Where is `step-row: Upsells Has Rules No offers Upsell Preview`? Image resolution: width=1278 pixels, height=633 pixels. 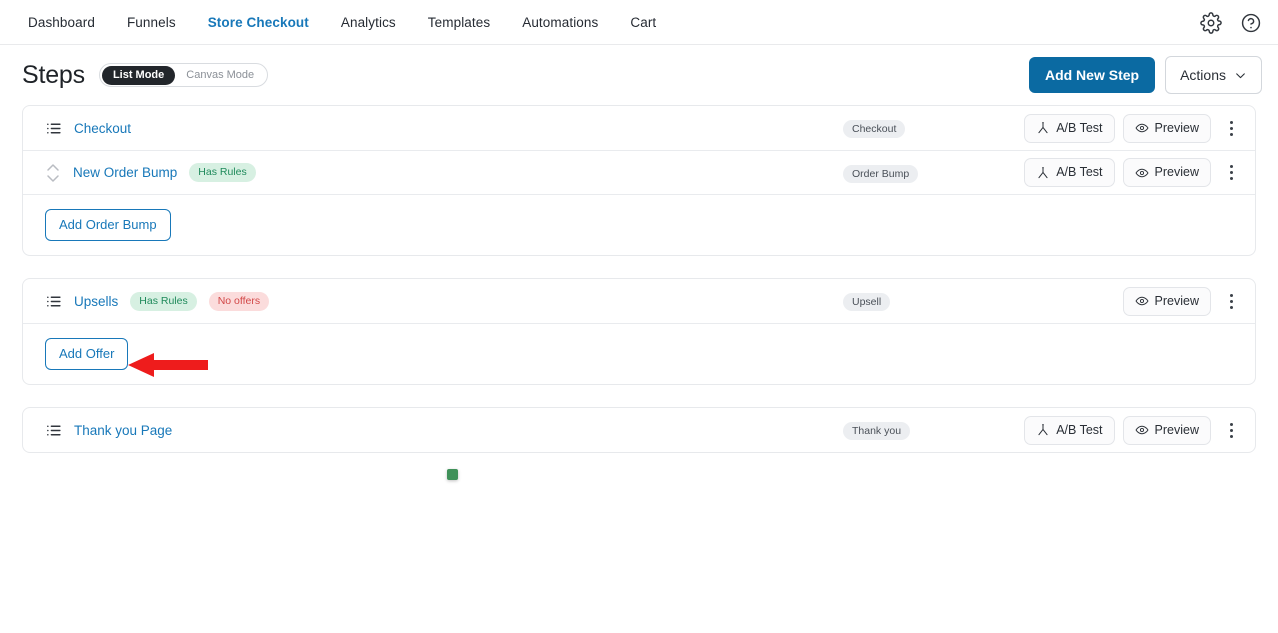
step-row: Upsells Has Rules No offers Upsell Preview is located at coordinates (639, 301).